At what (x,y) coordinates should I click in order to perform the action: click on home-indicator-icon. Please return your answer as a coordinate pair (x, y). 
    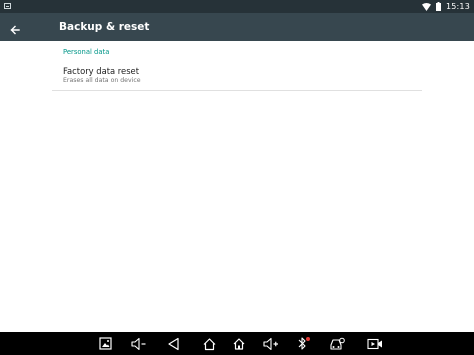
    Looking at the image, I should click on (239, 343).